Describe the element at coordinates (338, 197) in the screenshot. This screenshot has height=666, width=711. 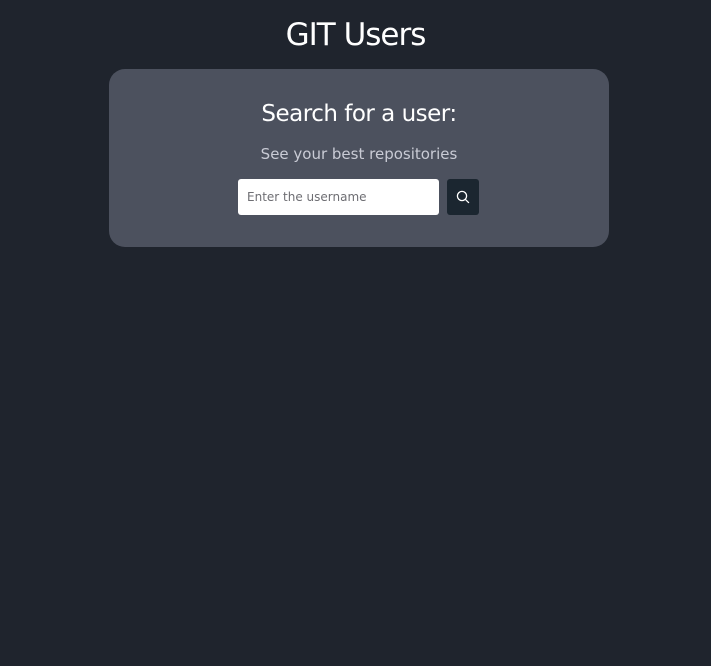
I see `username-search-input` at that location.